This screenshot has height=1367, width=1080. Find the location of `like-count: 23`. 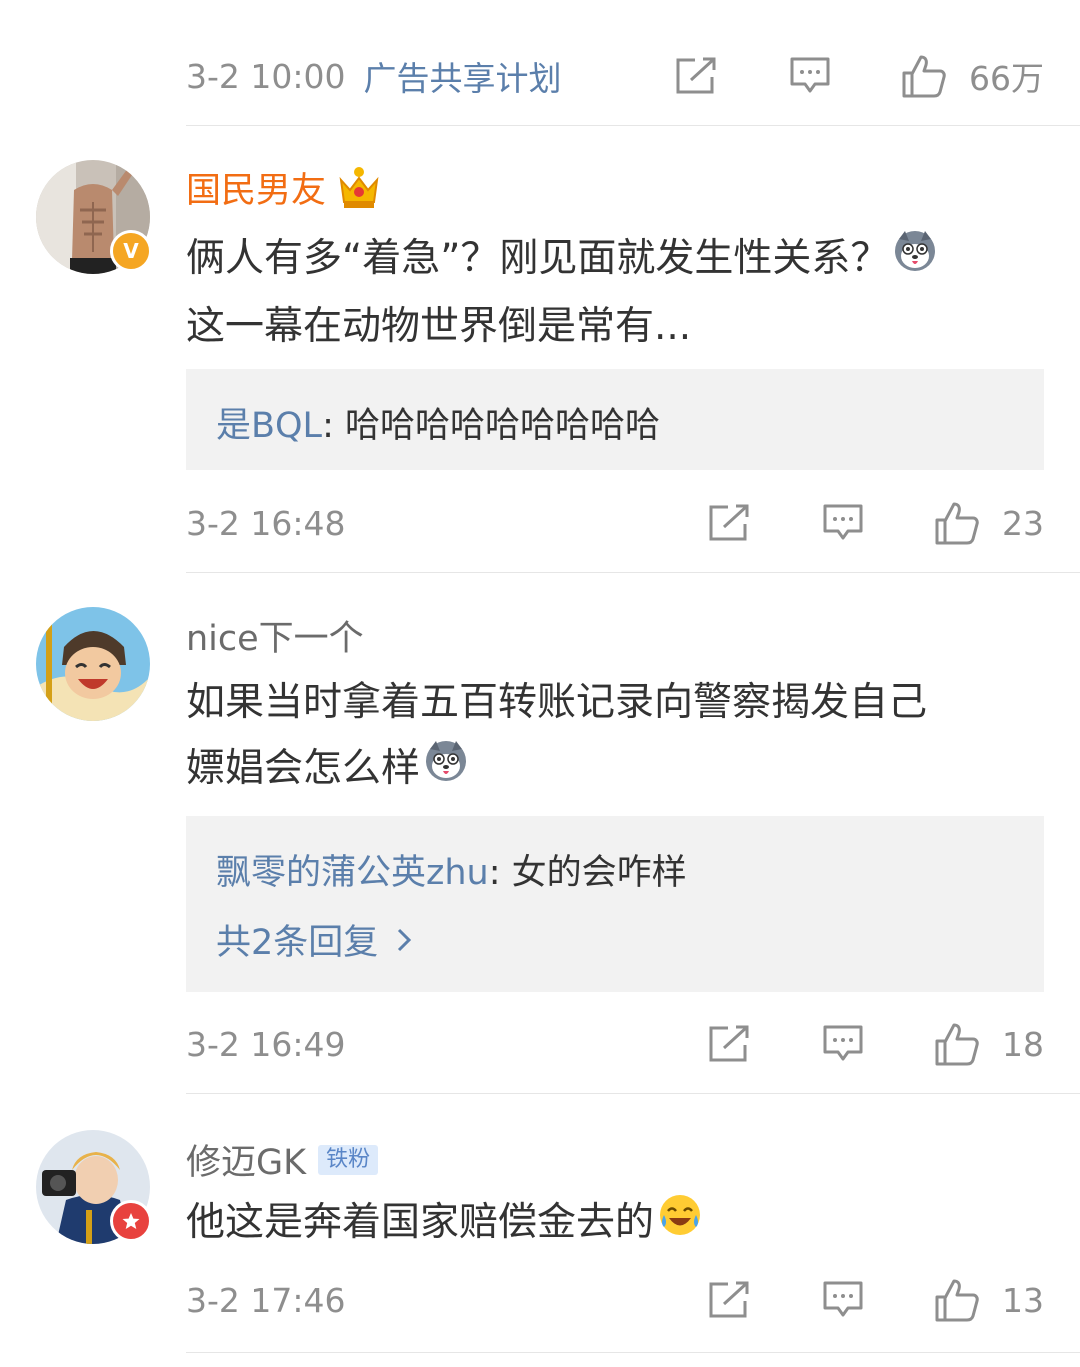

like-count: 23 is located at coordinates (1023, 523).